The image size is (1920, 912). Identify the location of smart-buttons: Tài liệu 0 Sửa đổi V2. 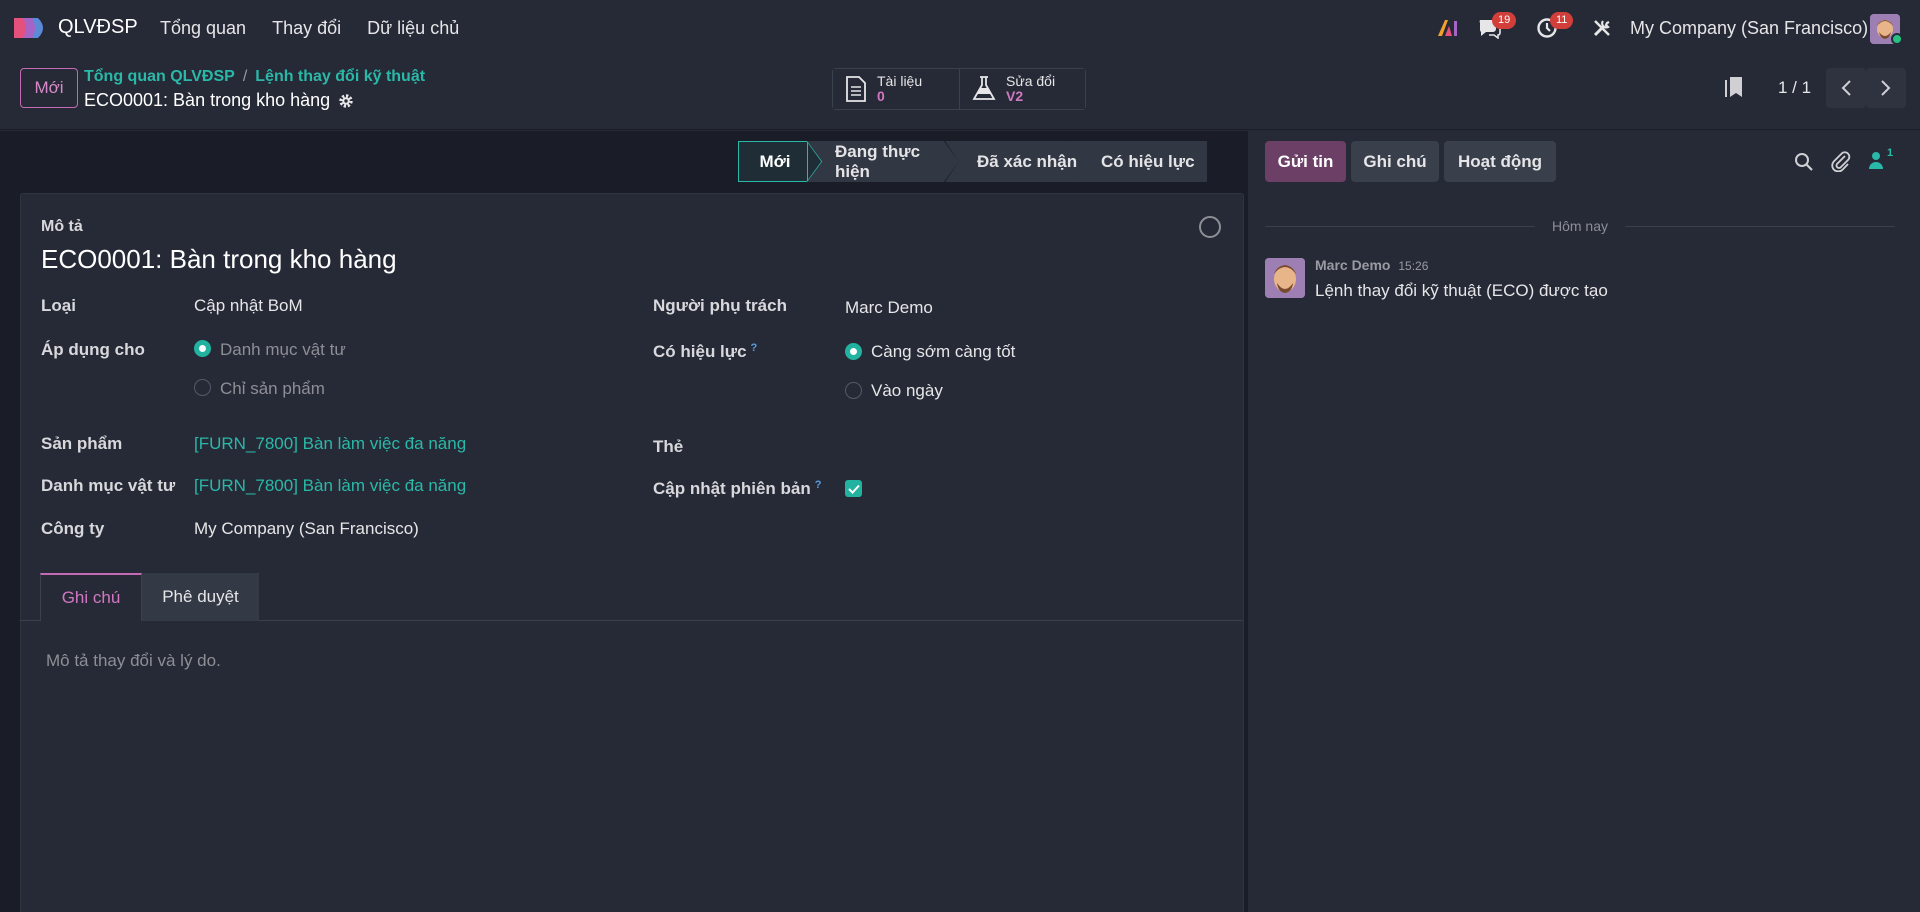
(959, 89).